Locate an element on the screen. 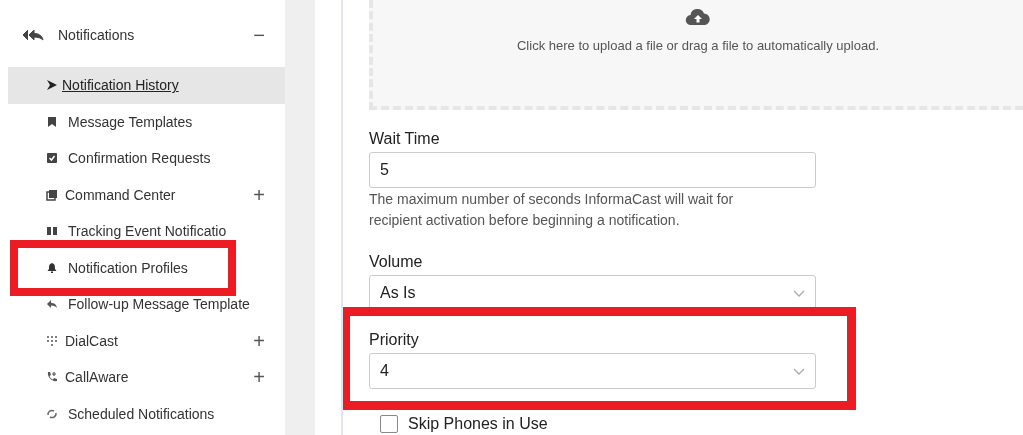 The image size is (1023, 435). field-label: Volume is located at coordinates (396, 262).